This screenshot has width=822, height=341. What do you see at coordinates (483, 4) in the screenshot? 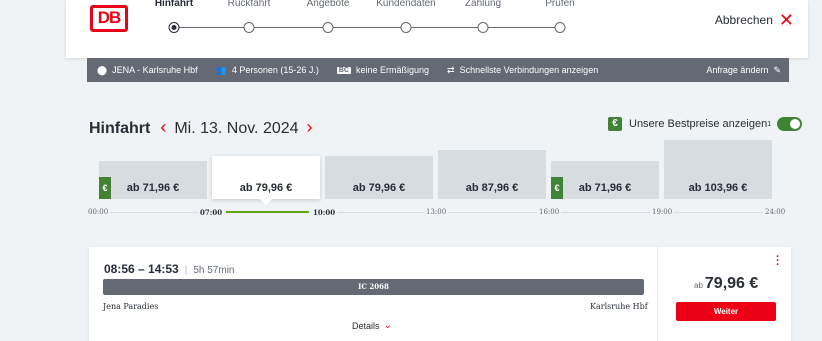
I see `step-label-zahlung: Zahlung` at bounding box center [483, 4].